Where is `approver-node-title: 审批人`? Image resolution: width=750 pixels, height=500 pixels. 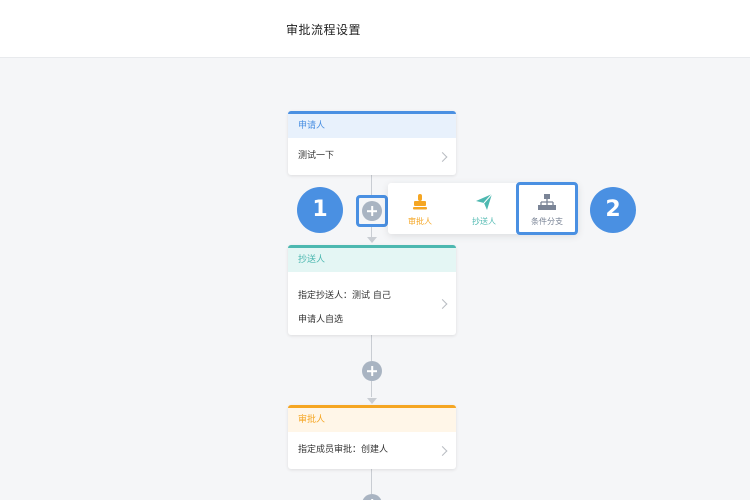
approver-node-title: 审批人 is located at coordinates (372, 420).